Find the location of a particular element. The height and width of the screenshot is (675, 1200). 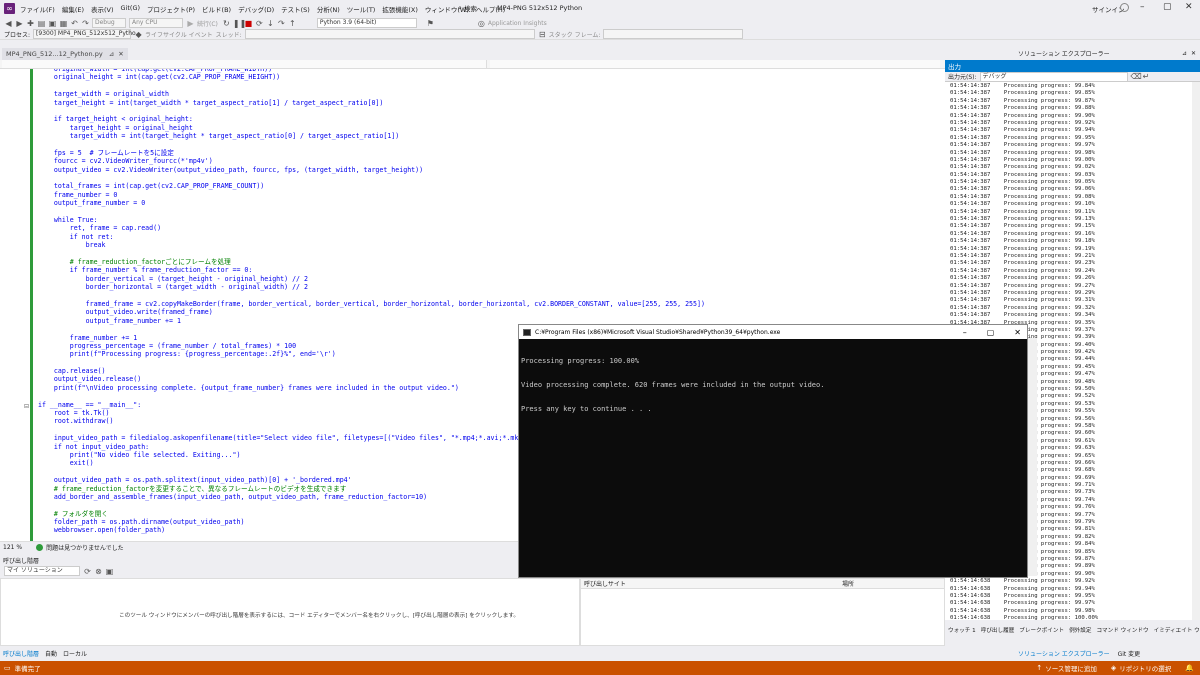

code-line: output_video.write(framed_frame) is located at coordinates (488, 312).